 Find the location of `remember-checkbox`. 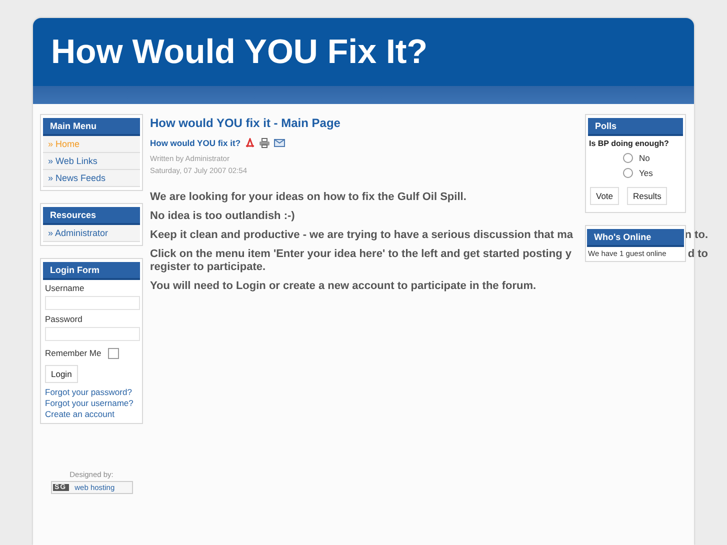

remember-checkbox is located at coordinates (114, 353).